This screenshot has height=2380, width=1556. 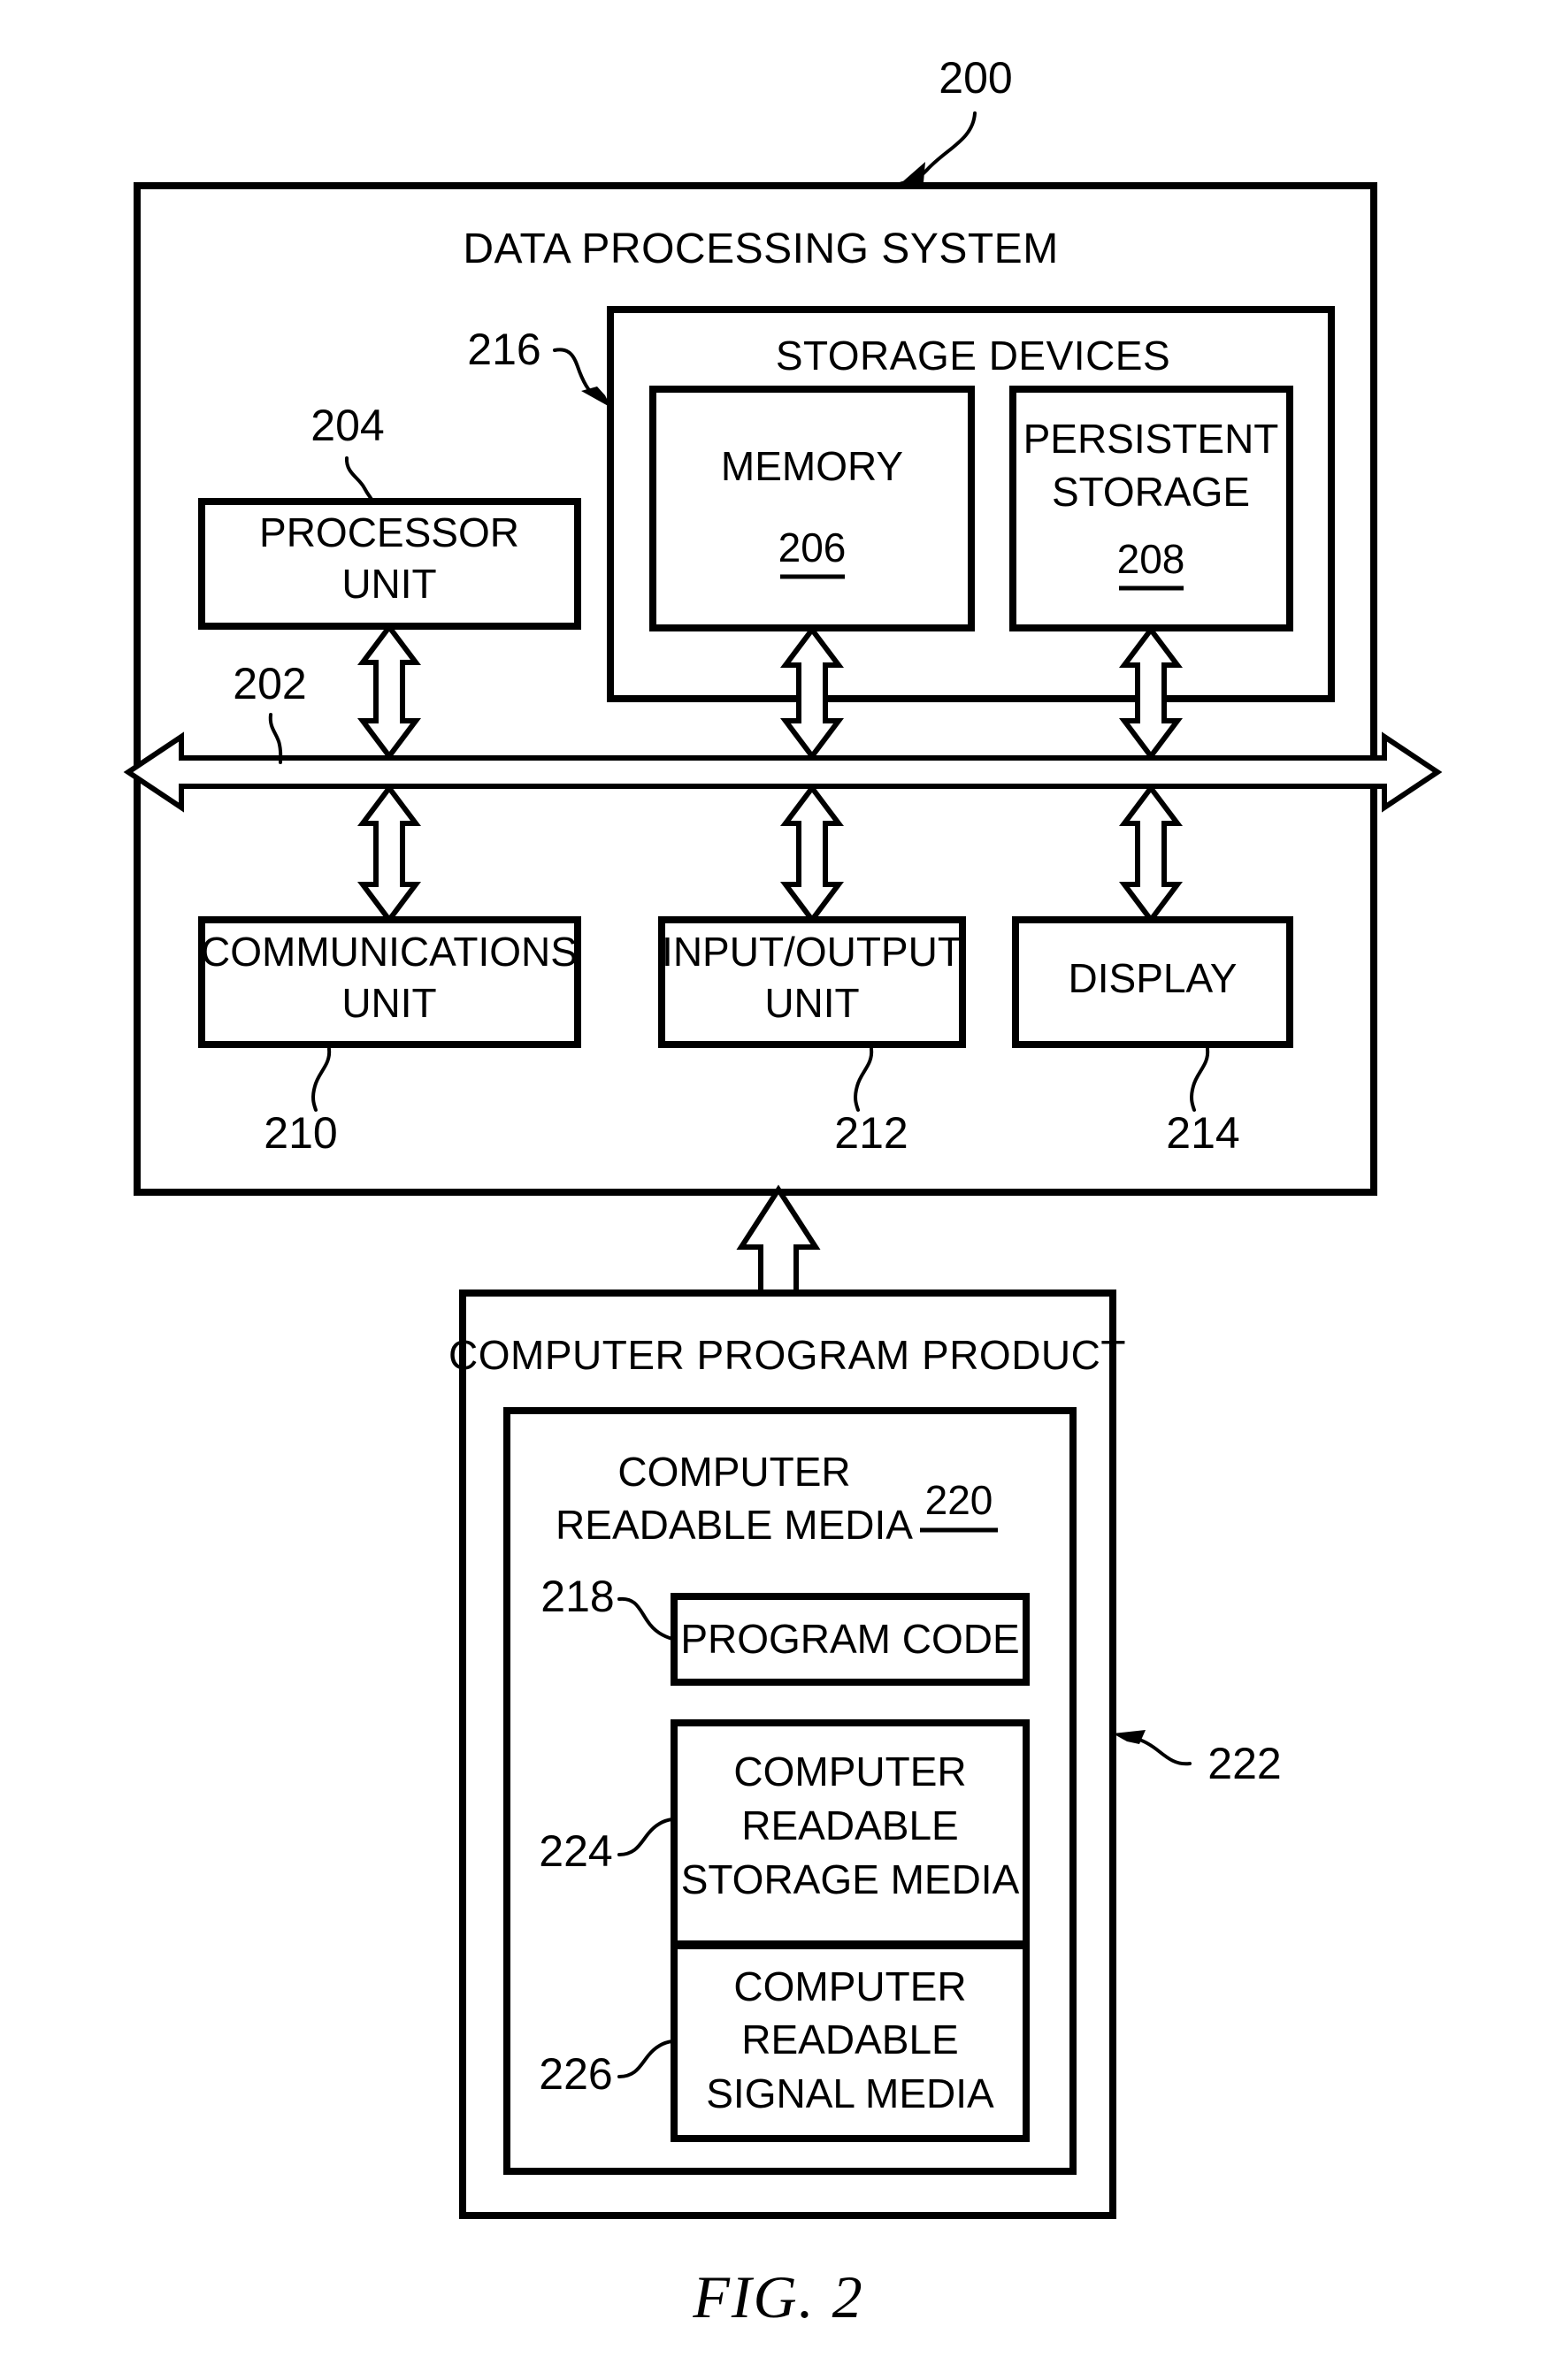 I want to click on computer-readable-media-label-line2: READABLE MEDIA, so click(x=734, y=1525).